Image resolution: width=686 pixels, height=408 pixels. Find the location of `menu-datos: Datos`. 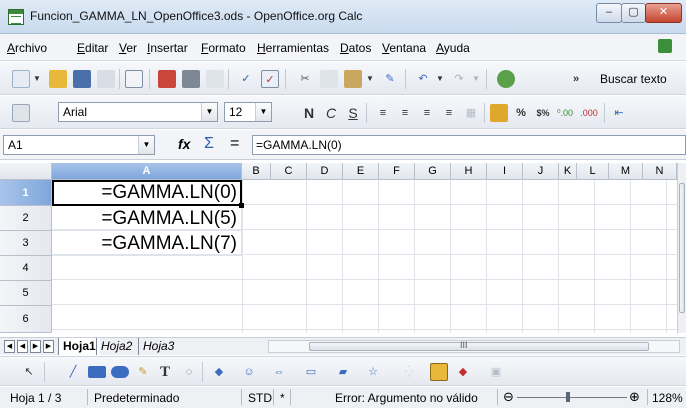

menu-datos: Datos is located at coordinates (355, 48).